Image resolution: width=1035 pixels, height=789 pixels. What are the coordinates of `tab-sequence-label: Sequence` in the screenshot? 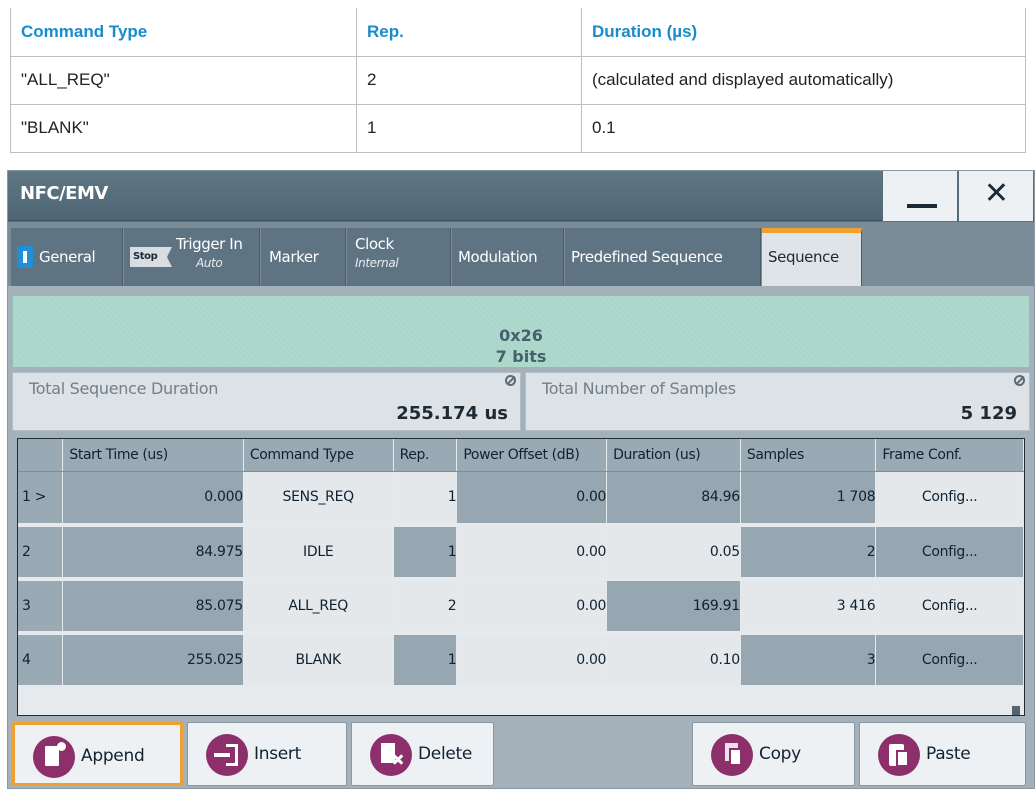 It's located at (803, 257).